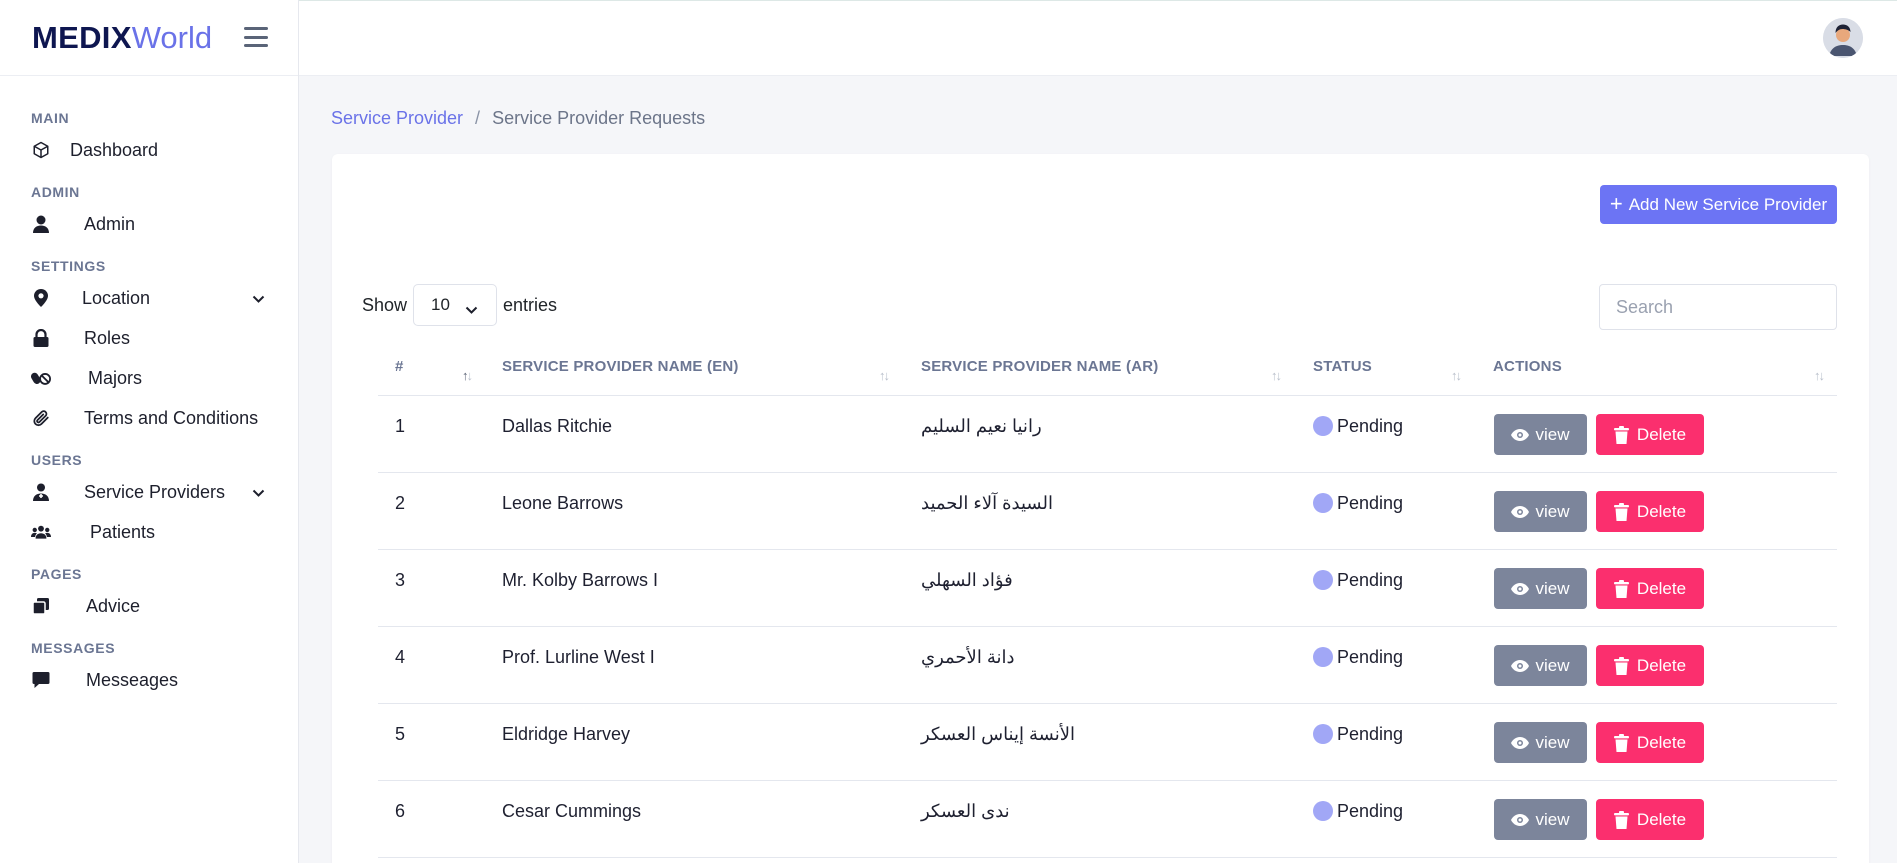  I want to click on provider-name-en: Cesar Cummings, so click(572, 811).